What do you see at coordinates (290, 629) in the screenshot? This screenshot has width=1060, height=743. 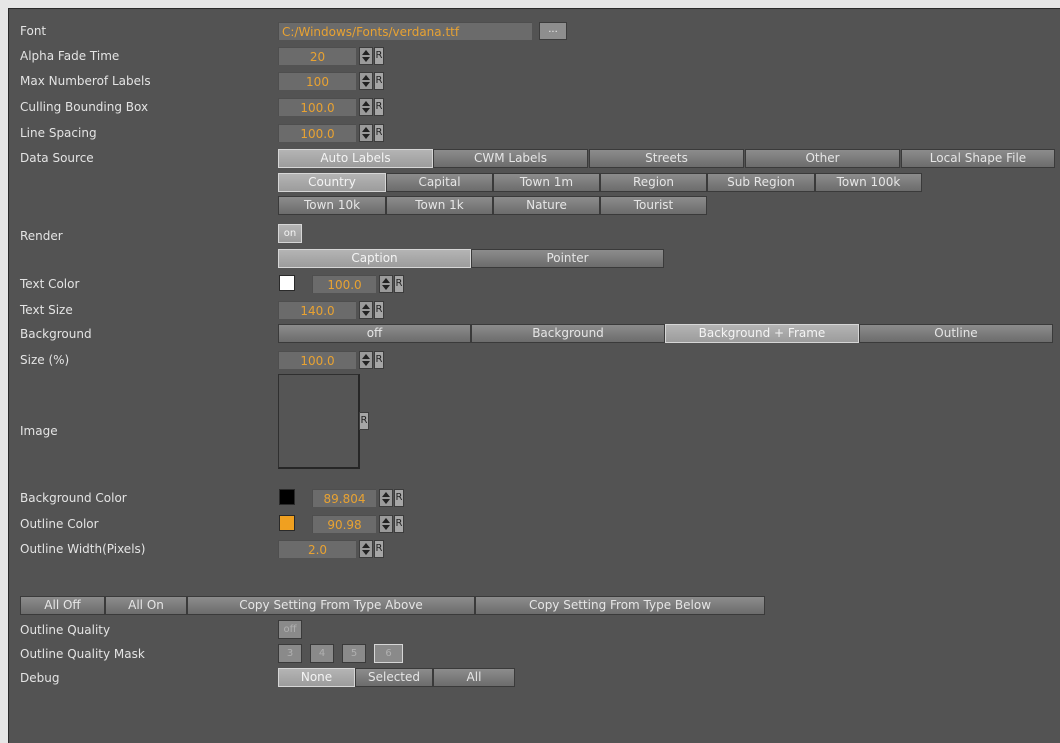 I see `outline-quality-toggle: off` at bounding box center [290, 629].